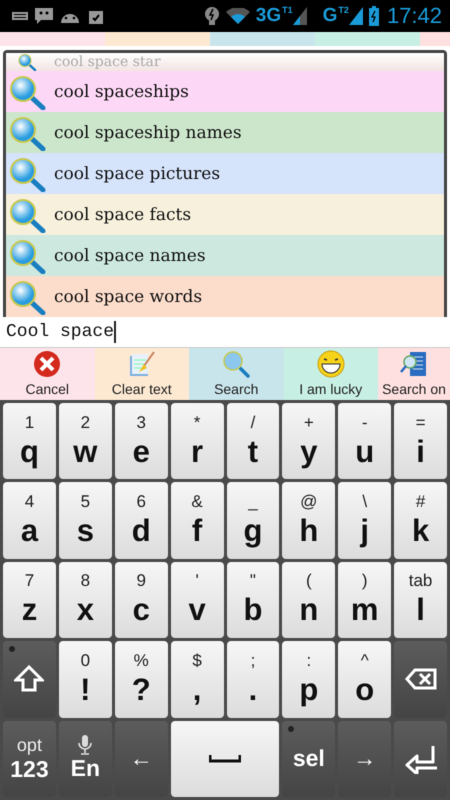 This screenshot has width=450, height=800. Describe the element at coordinates (309, 441) in the screenshot. I see `key: + y` at that location.